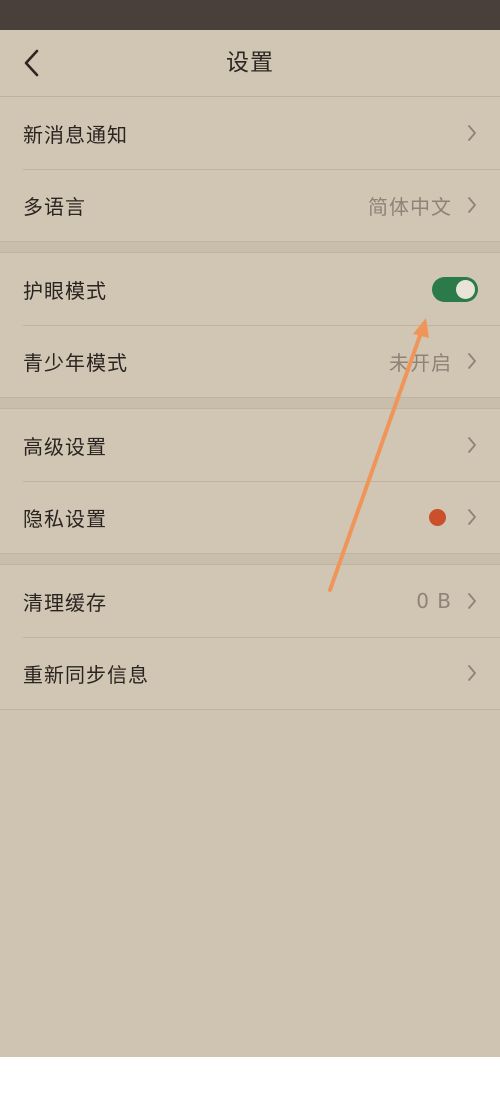  Describe the element at coordinates (86, 674) in the screenshot. I see `row-label: 重新同步信息` at that location.